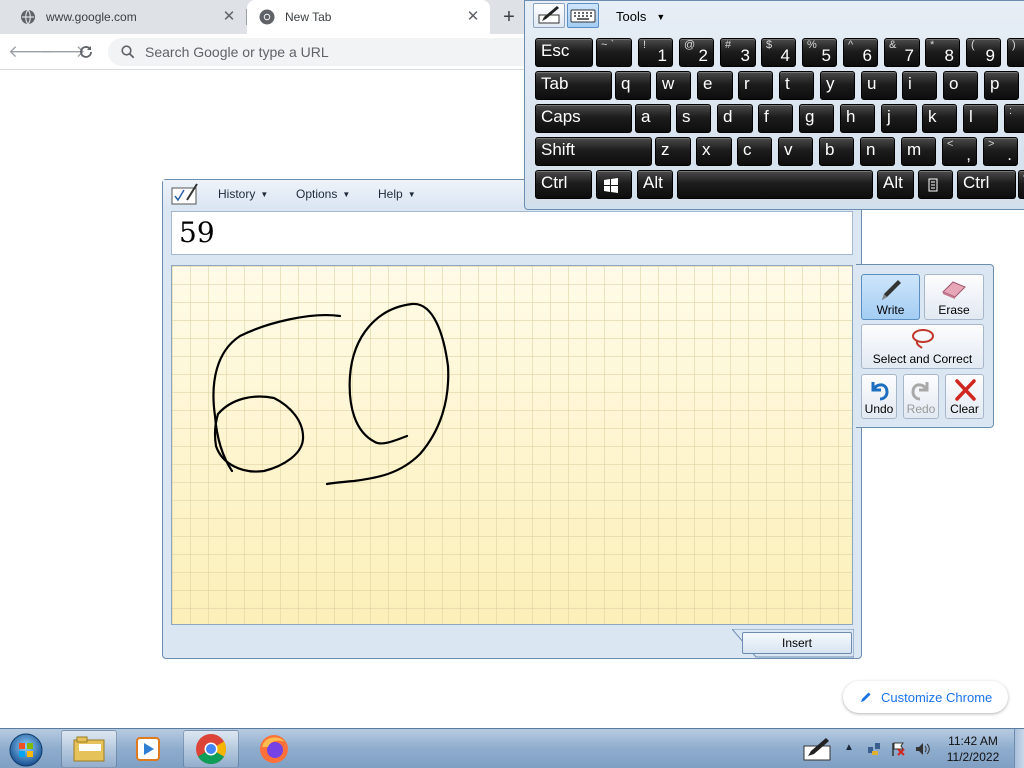 The image size is (1024, 768). I want to click on taskbar-chrome, so click(211, 749).